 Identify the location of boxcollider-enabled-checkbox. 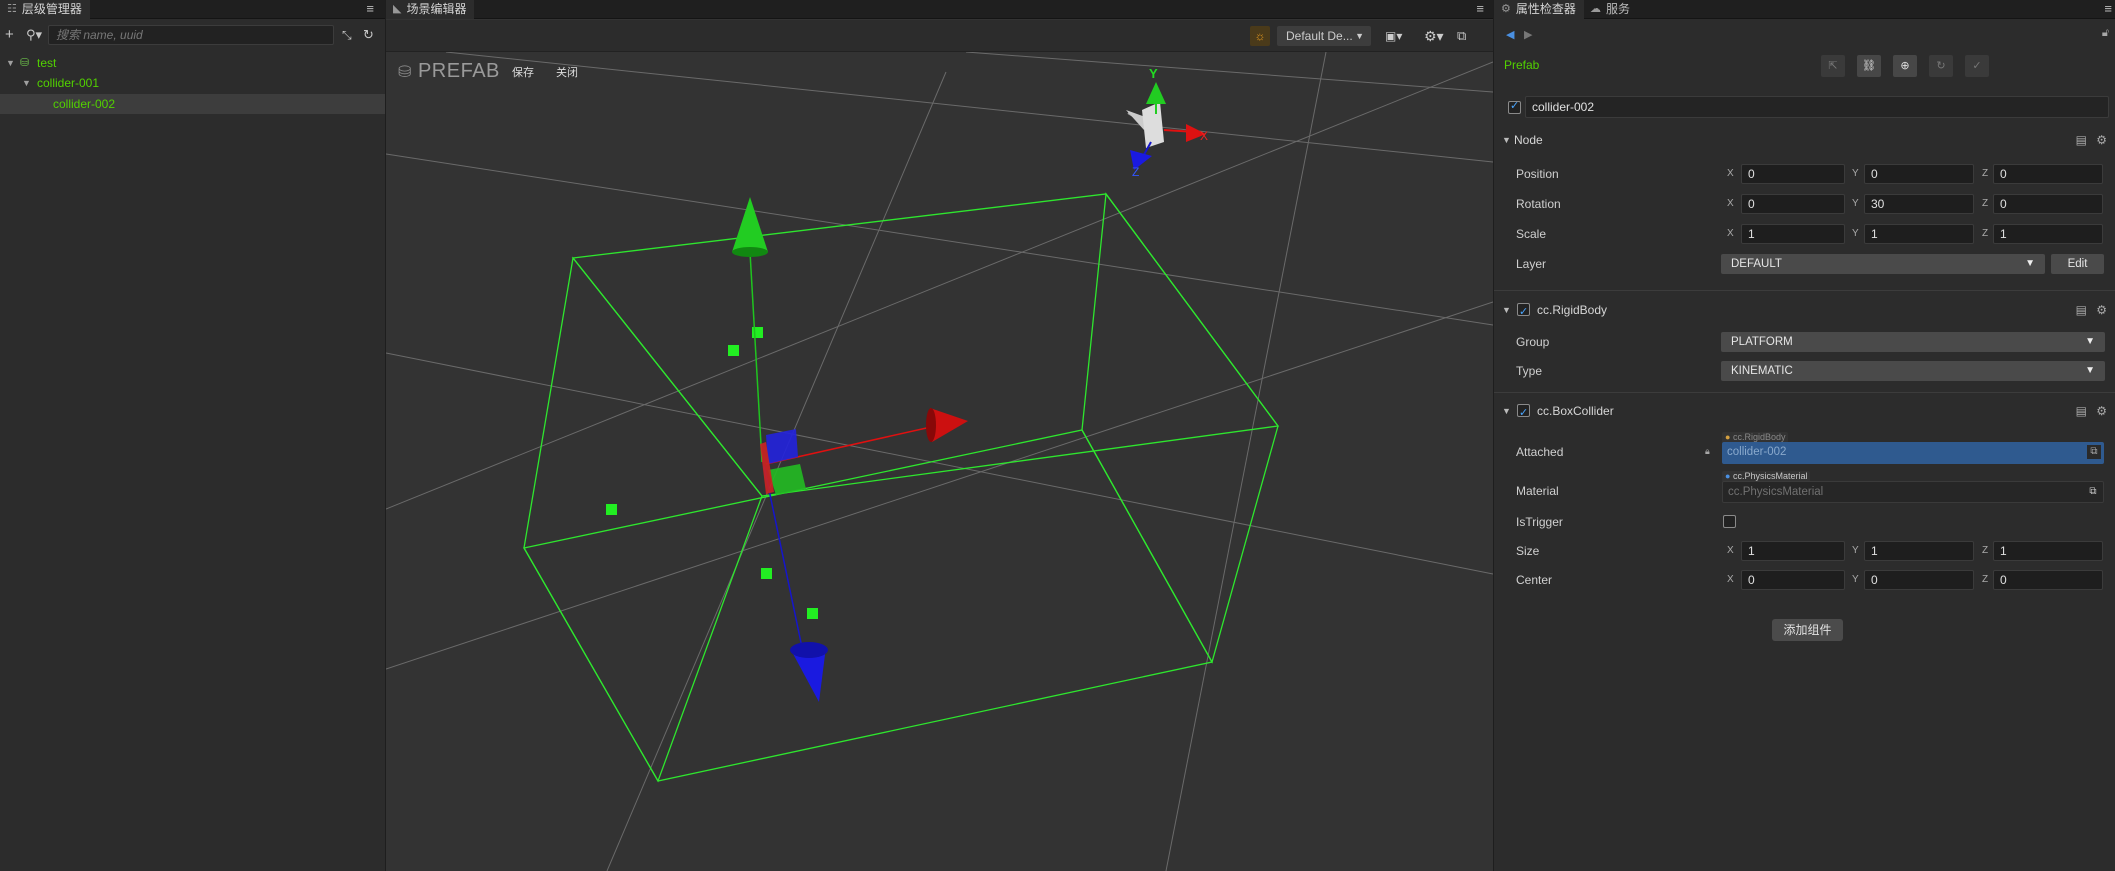
(1523, 413).